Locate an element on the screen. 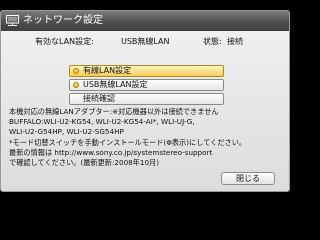 This screenshot has width=320, height=240. connection-state-label: 状態: is located at coordinates (212, 41).